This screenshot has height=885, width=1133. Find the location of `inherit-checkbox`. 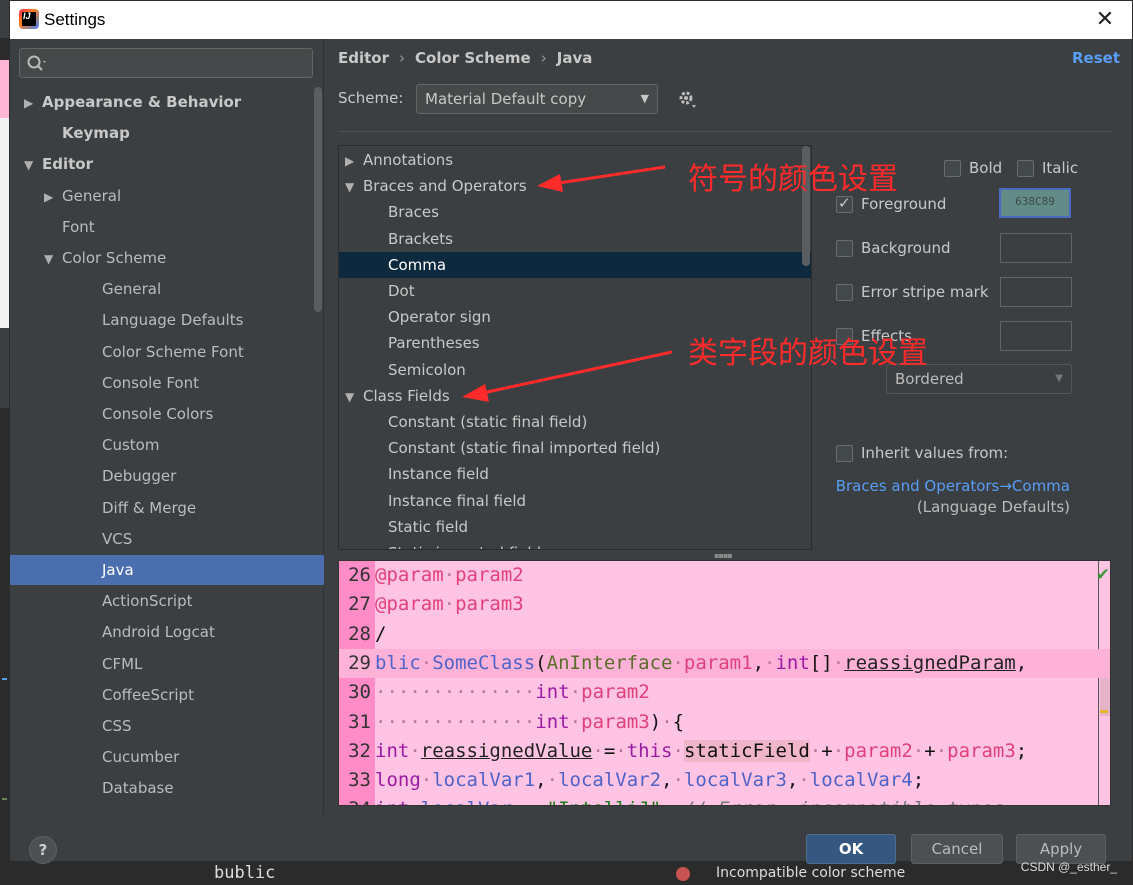

inherit-checkbox is located at coordinates (844, 453).